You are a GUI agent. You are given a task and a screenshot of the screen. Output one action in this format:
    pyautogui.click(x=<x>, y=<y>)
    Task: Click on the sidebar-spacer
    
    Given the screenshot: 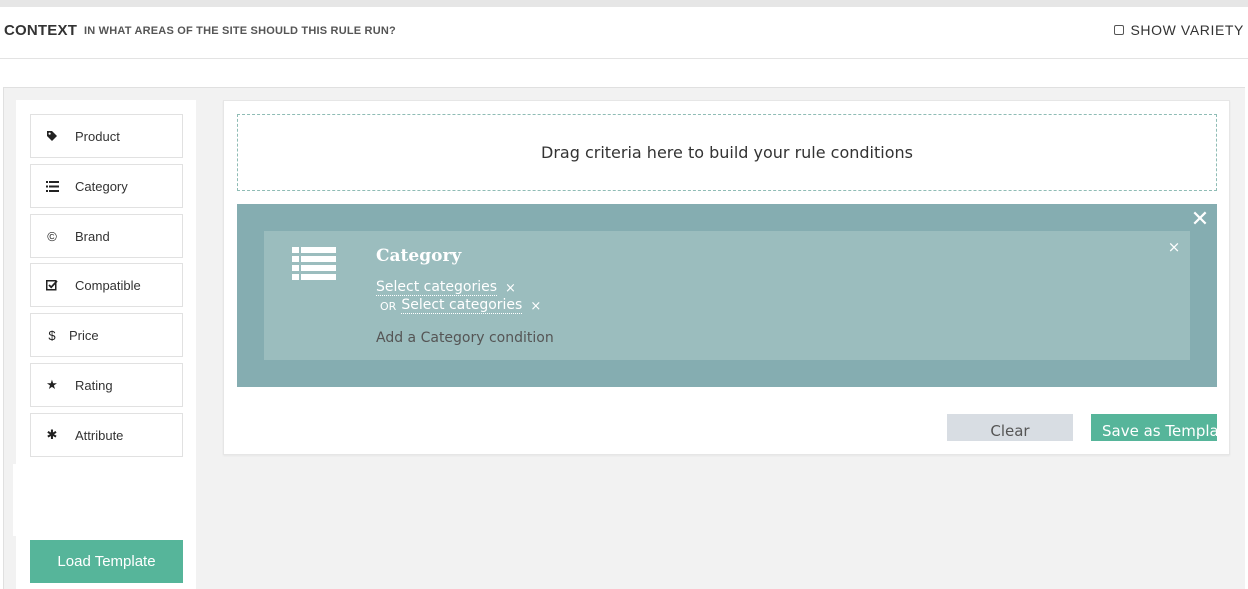 What is the action you would take?
    pyautogui.click(x=21, y=500)
    